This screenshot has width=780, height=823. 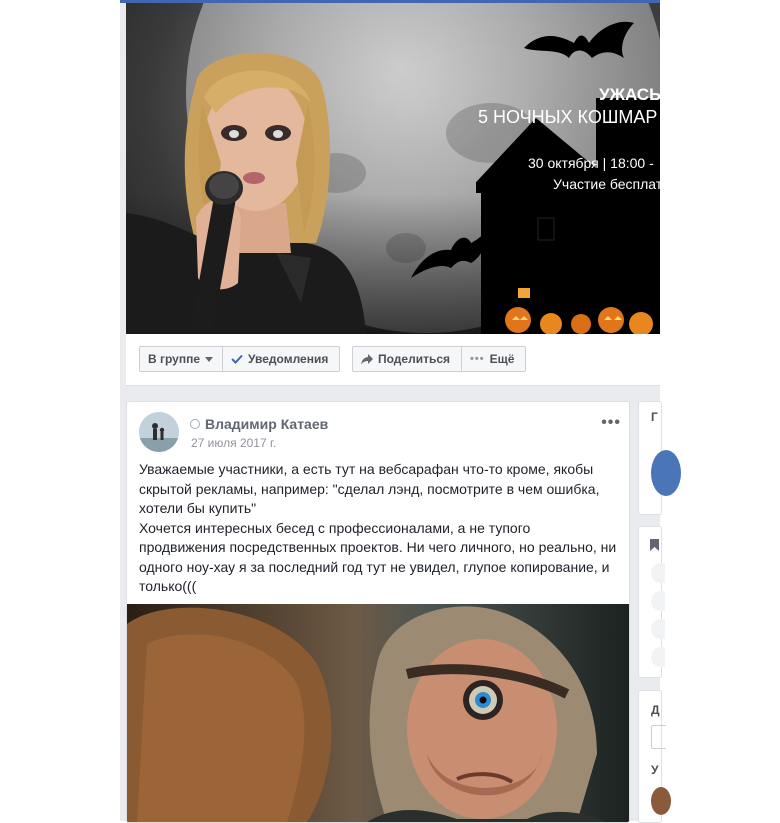 I want to click on tag-icon, so click(x=654, y=545).